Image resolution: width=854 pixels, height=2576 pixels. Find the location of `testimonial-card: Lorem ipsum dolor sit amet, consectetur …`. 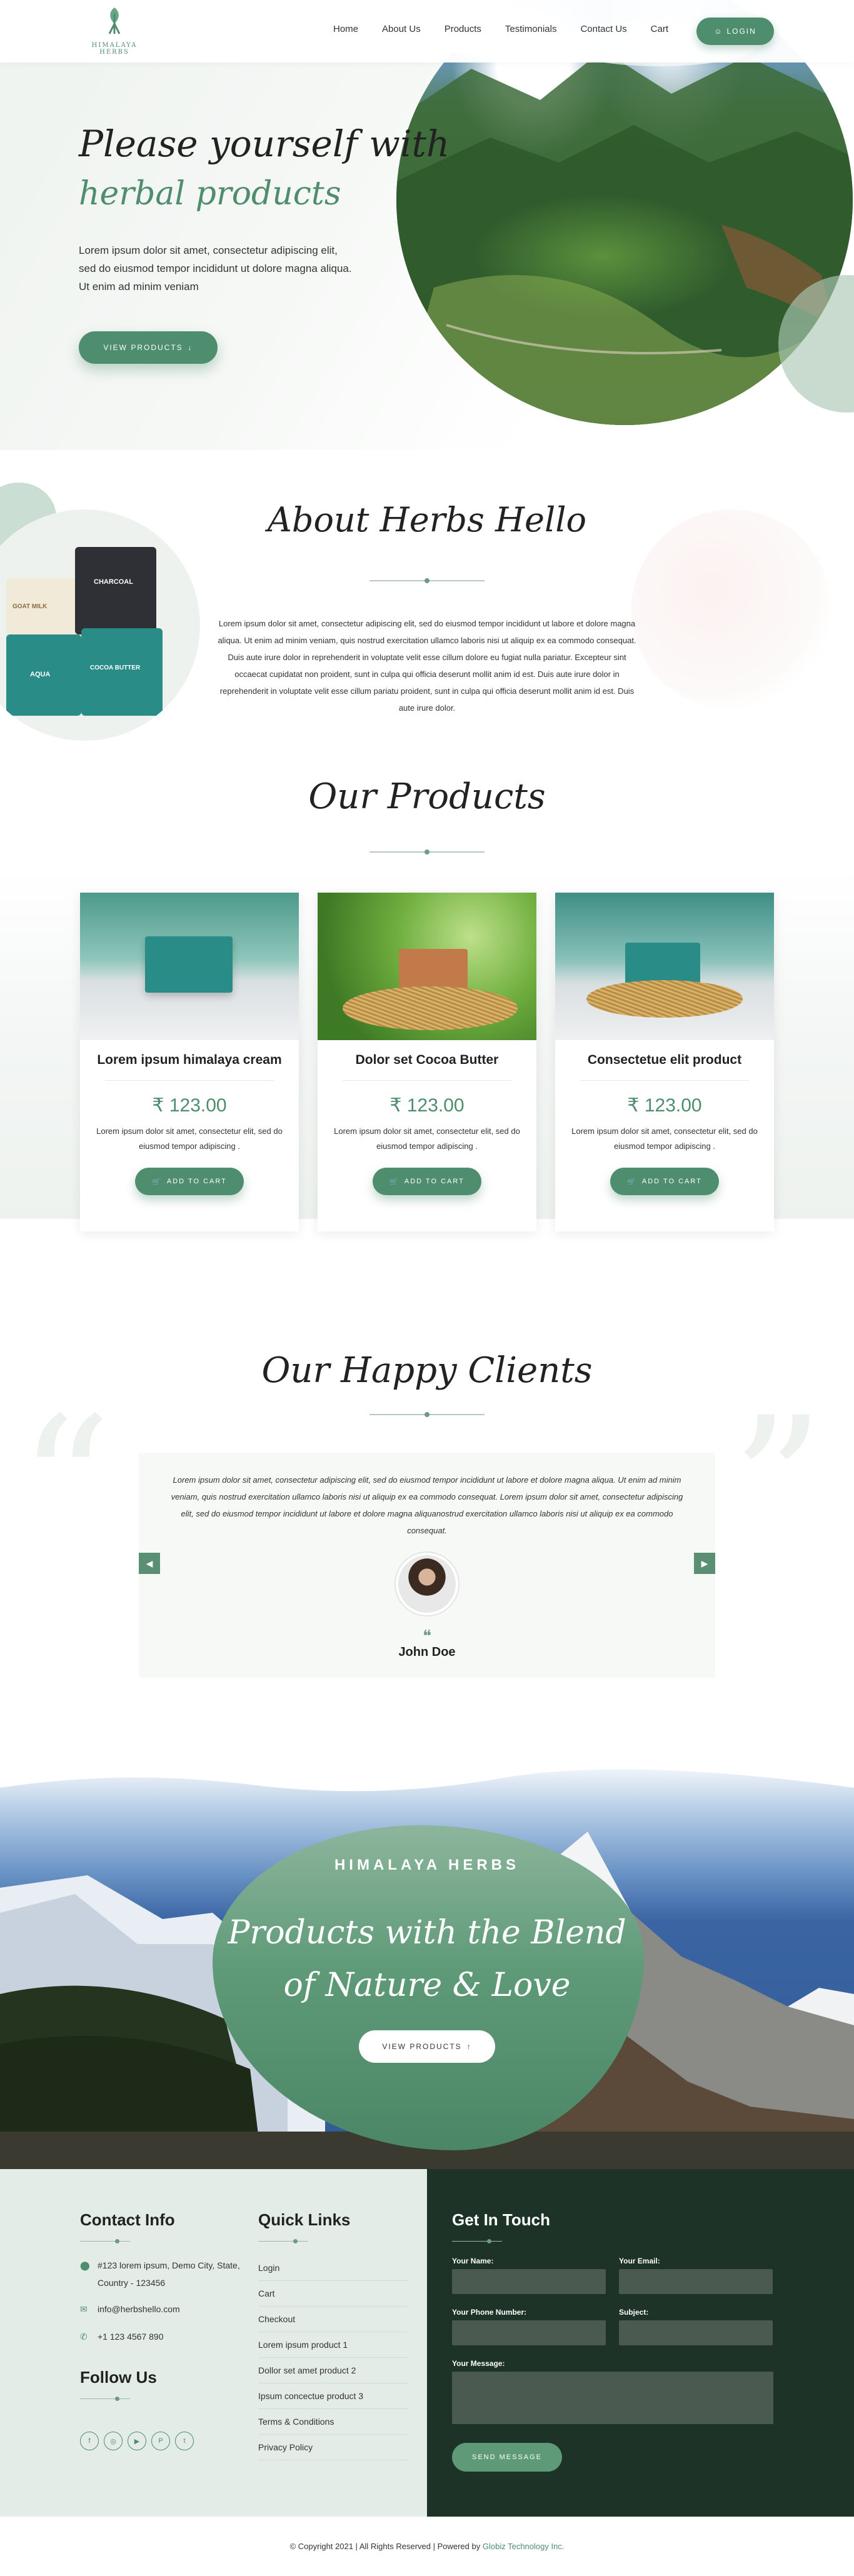

testimonial-card: Lorem ipsum dolor sit amet, consectetur … is located at coordinates (427, 1565).